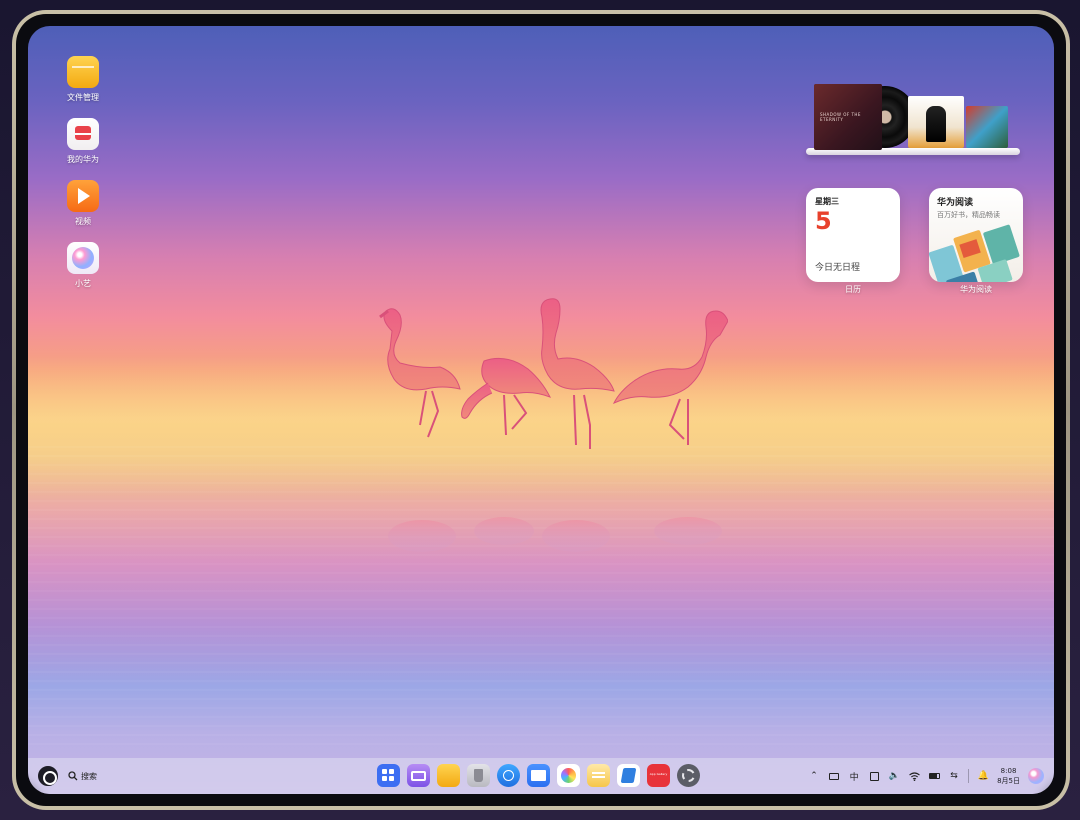 The image size is (1080, 820). What do you see at coordinates (553, 425) in the screenshot?
I see `wallpaper-flamingos` at bounding box center [553, 425].